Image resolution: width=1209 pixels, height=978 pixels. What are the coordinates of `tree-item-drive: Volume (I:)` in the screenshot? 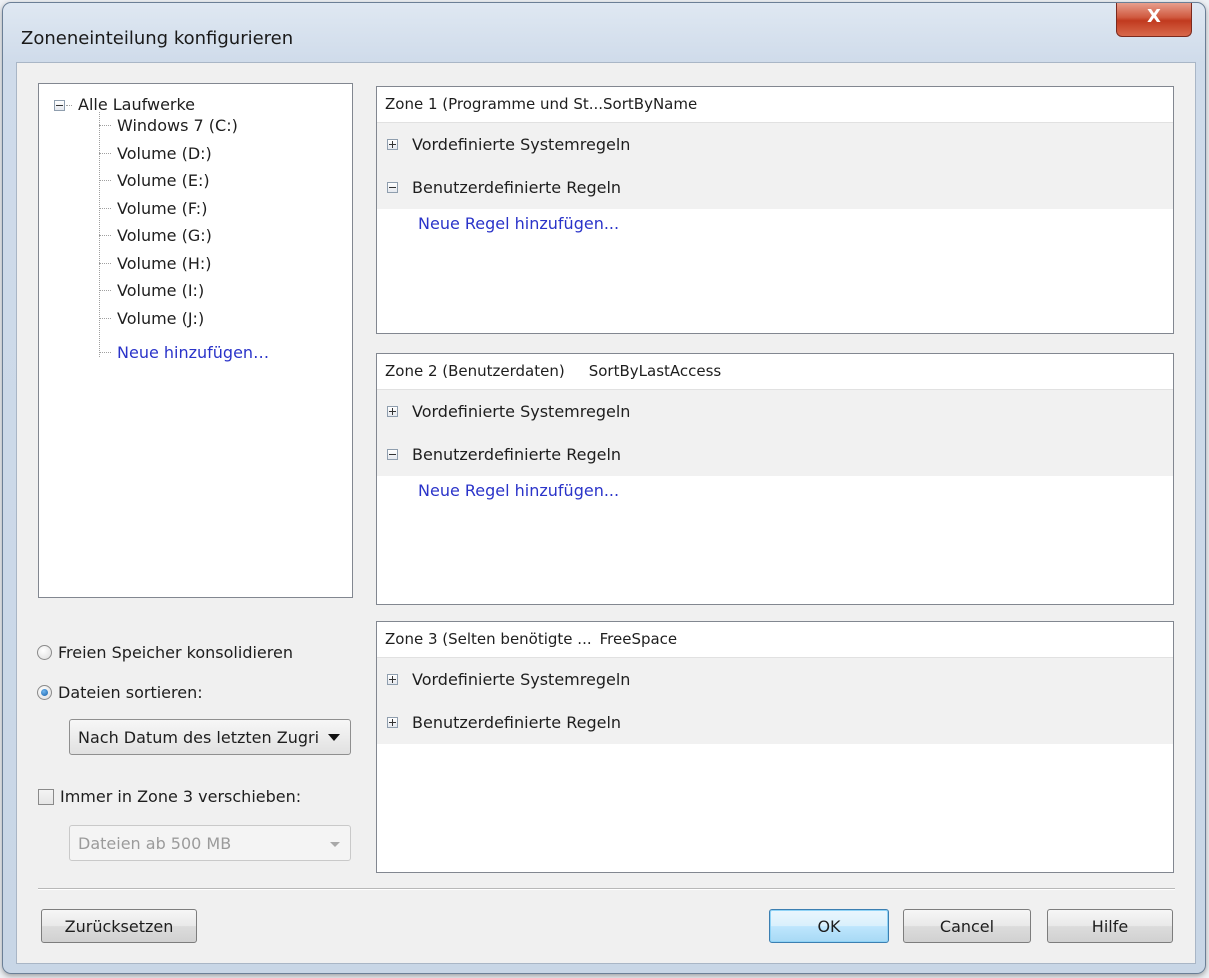 It's located at (151, 290).